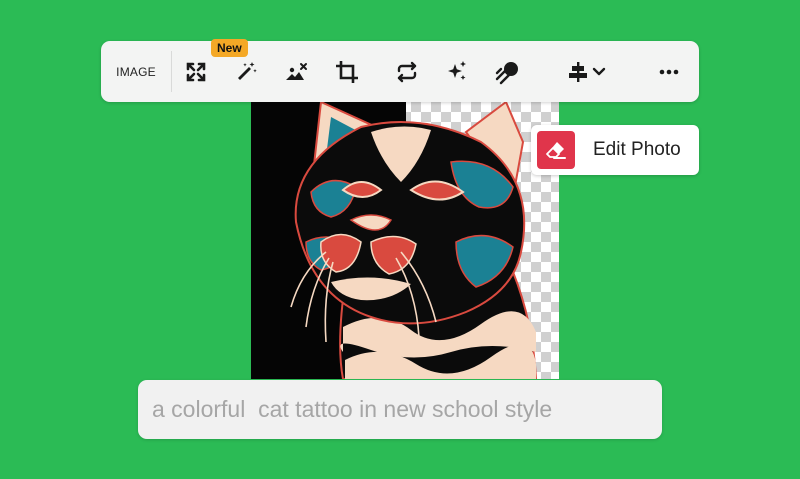  I want to click on magic-wand-icon, so click(247, 71).